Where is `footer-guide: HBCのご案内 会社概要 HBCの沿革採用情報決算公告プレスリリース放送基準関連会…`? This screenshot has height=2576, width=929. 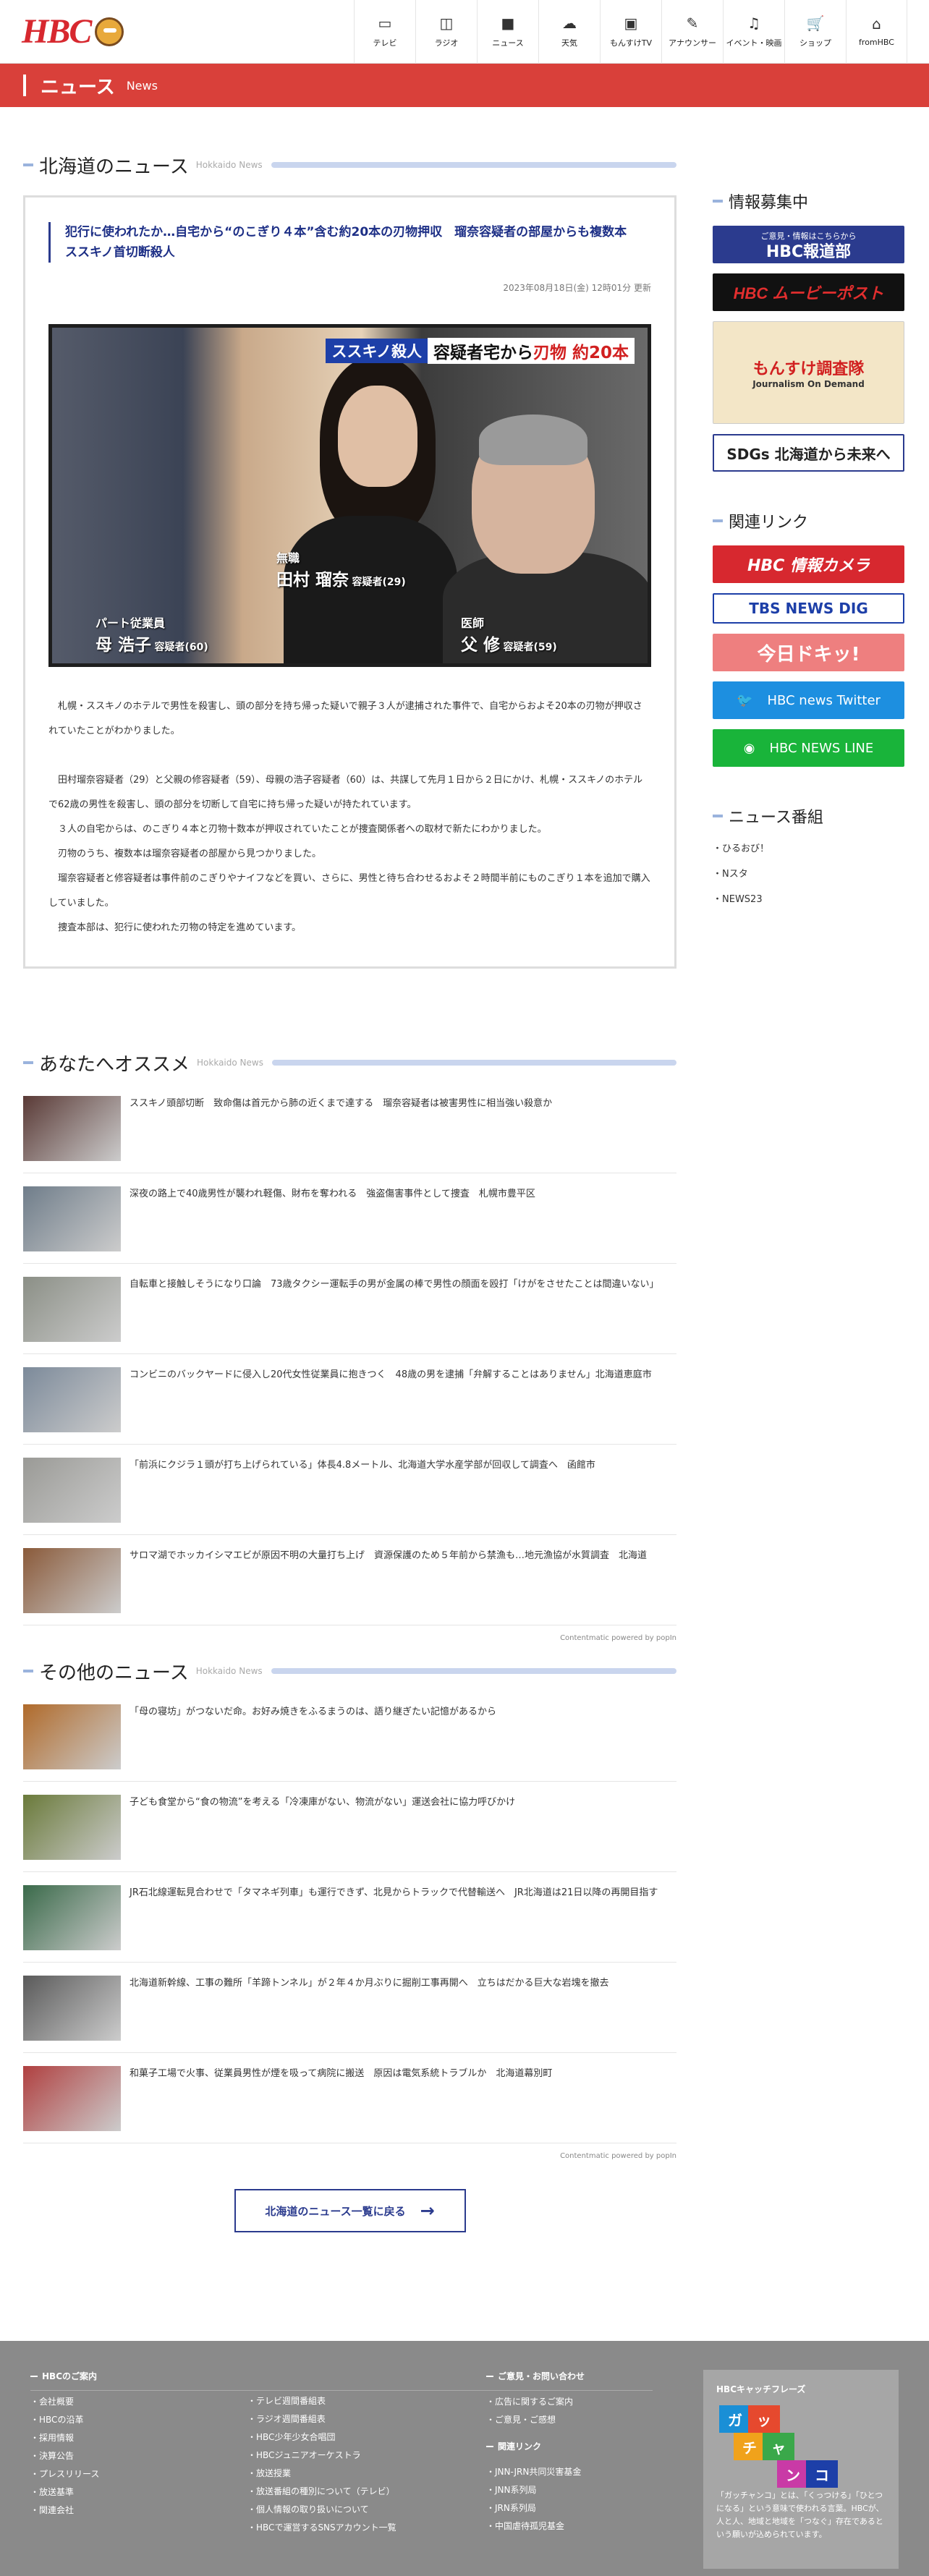 footer-guide: HBCのご案内 会社概要 HBCの沿革採用情報決算公告プレスリリース放送基準関連会… is located at coordinates (138, 2458).